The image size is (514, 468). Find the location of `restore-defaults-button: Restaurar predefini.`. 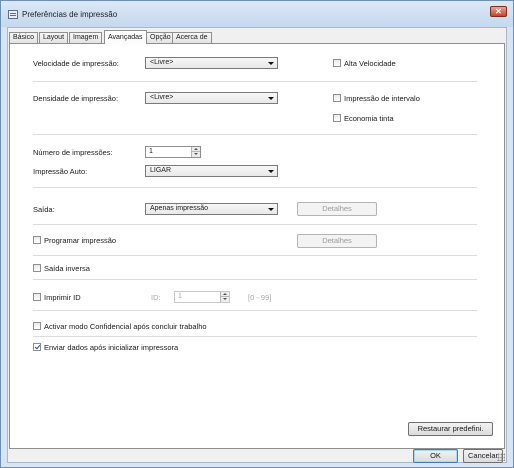

restore-defaults-button: Restaurar predefini. is located at coordinates (450, 429).